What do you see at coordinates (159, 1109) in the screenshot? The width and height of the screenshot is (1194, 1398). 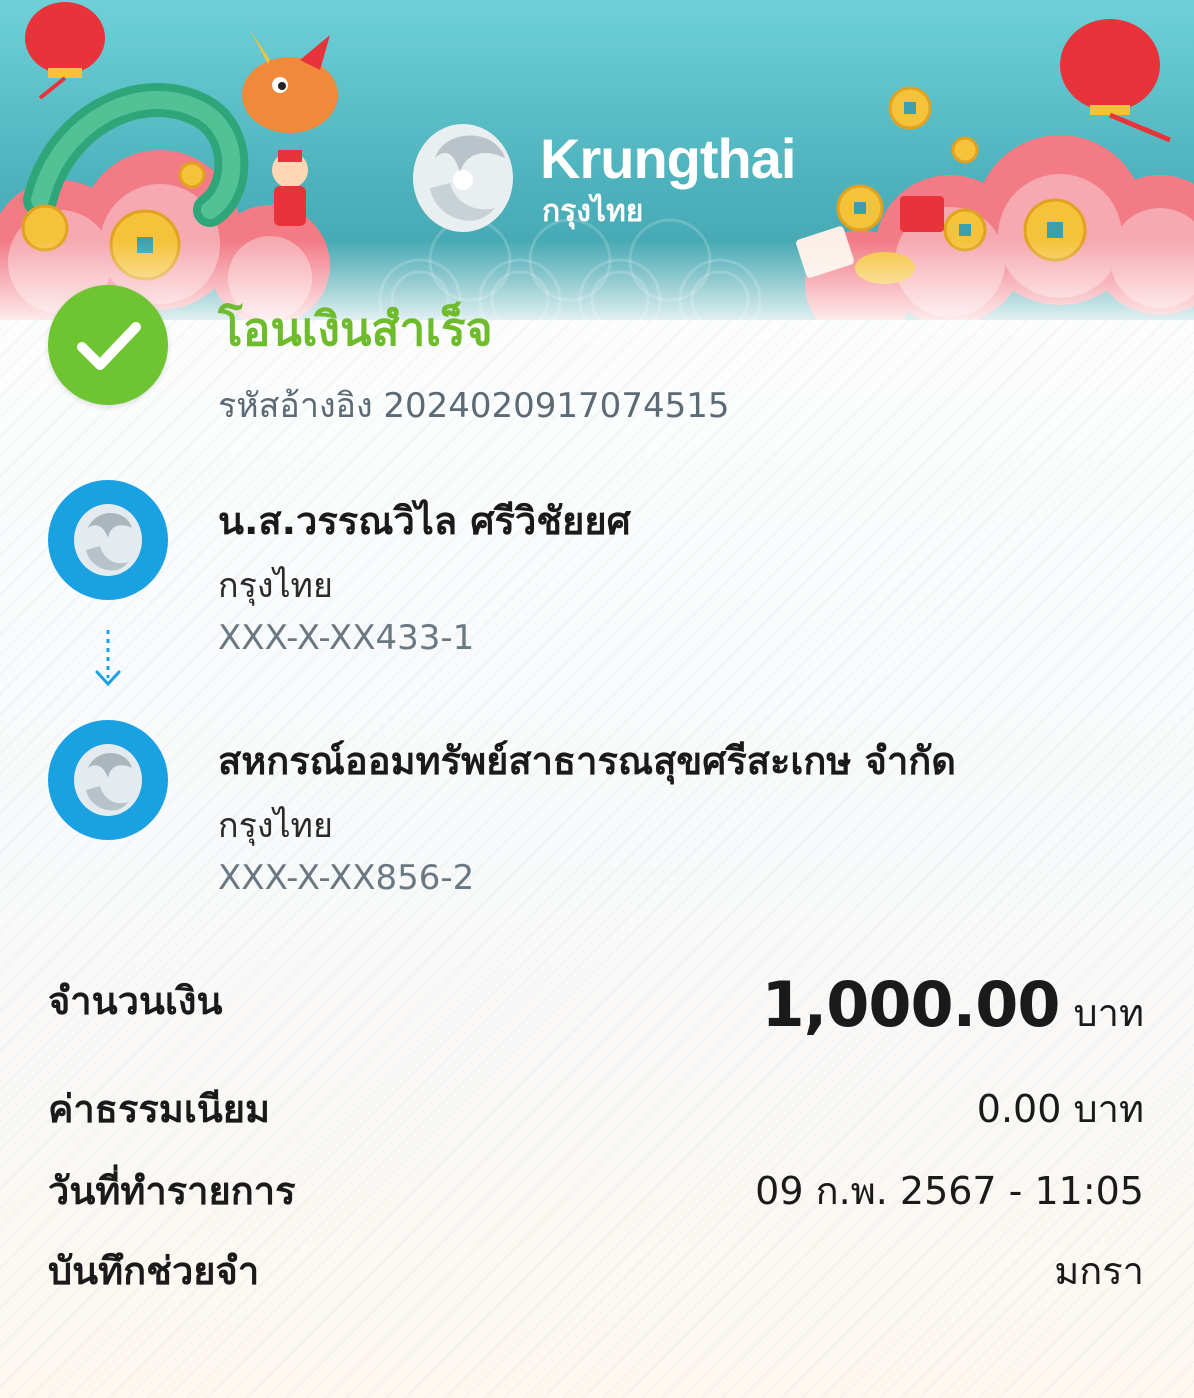 I see `fee-label: ค่าธรรมเนียม` at bounding box center [159, 1109].